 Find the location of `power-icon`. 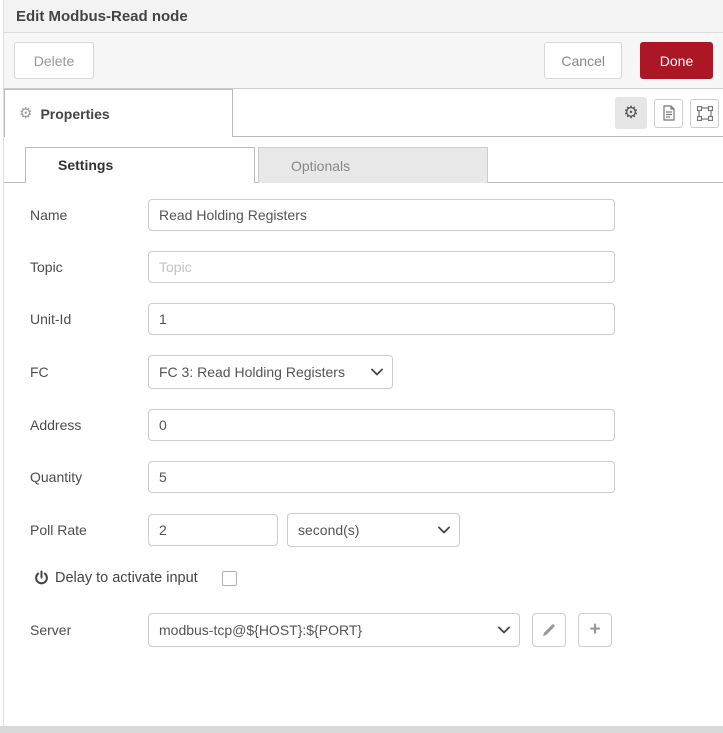

power-icon is located at coordinates (41, 578).